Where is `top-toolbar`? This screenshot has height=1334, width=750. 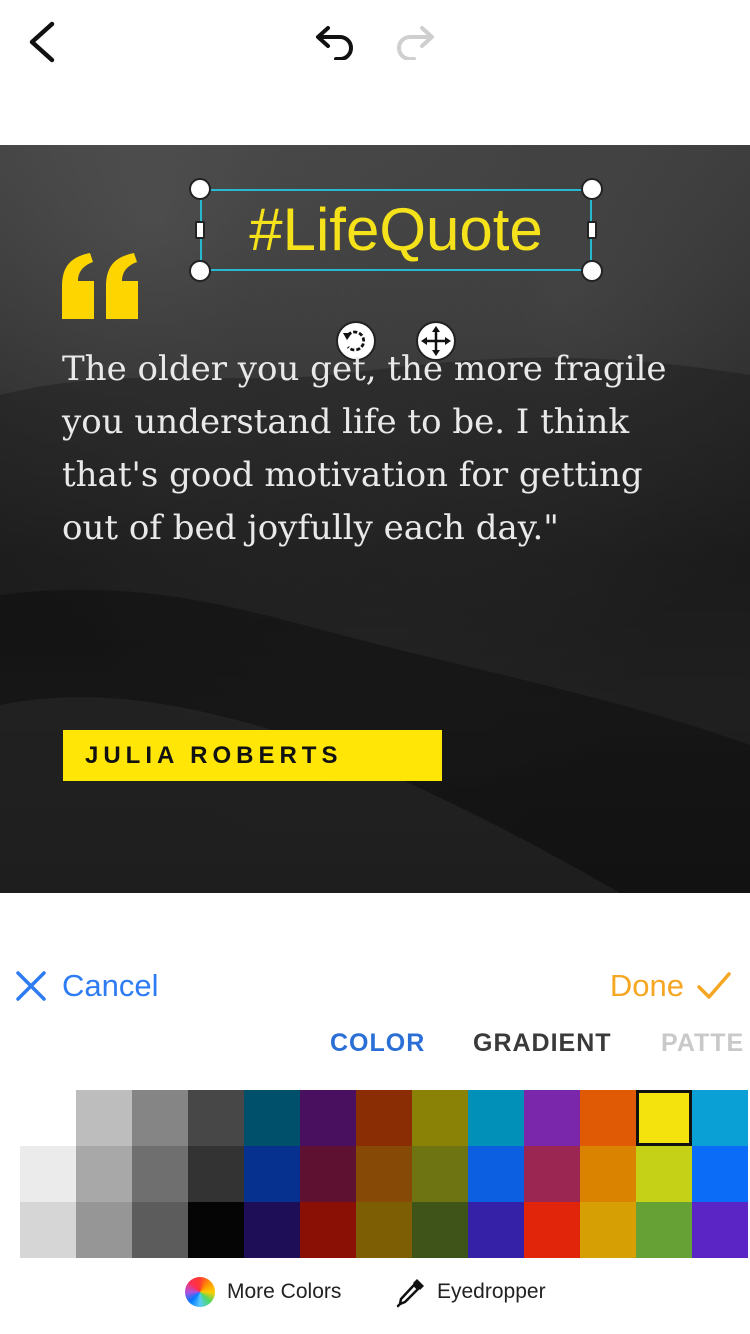
top-toolbar is located at coordinates (375, 72).